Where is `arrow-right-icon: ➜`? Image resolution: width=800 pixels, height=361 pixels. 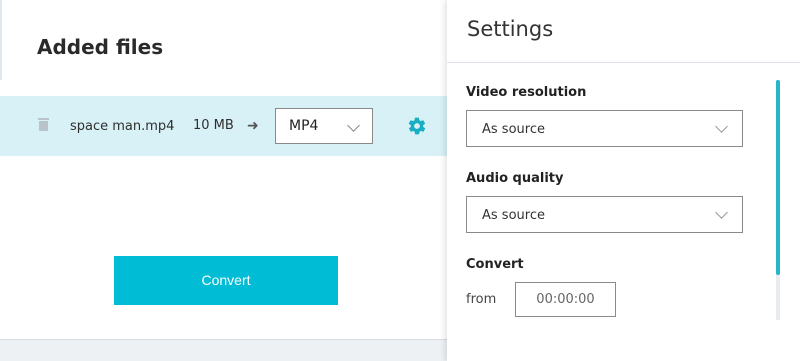 arrow-right-icon: ➜ is located at coordinates (253, 126).